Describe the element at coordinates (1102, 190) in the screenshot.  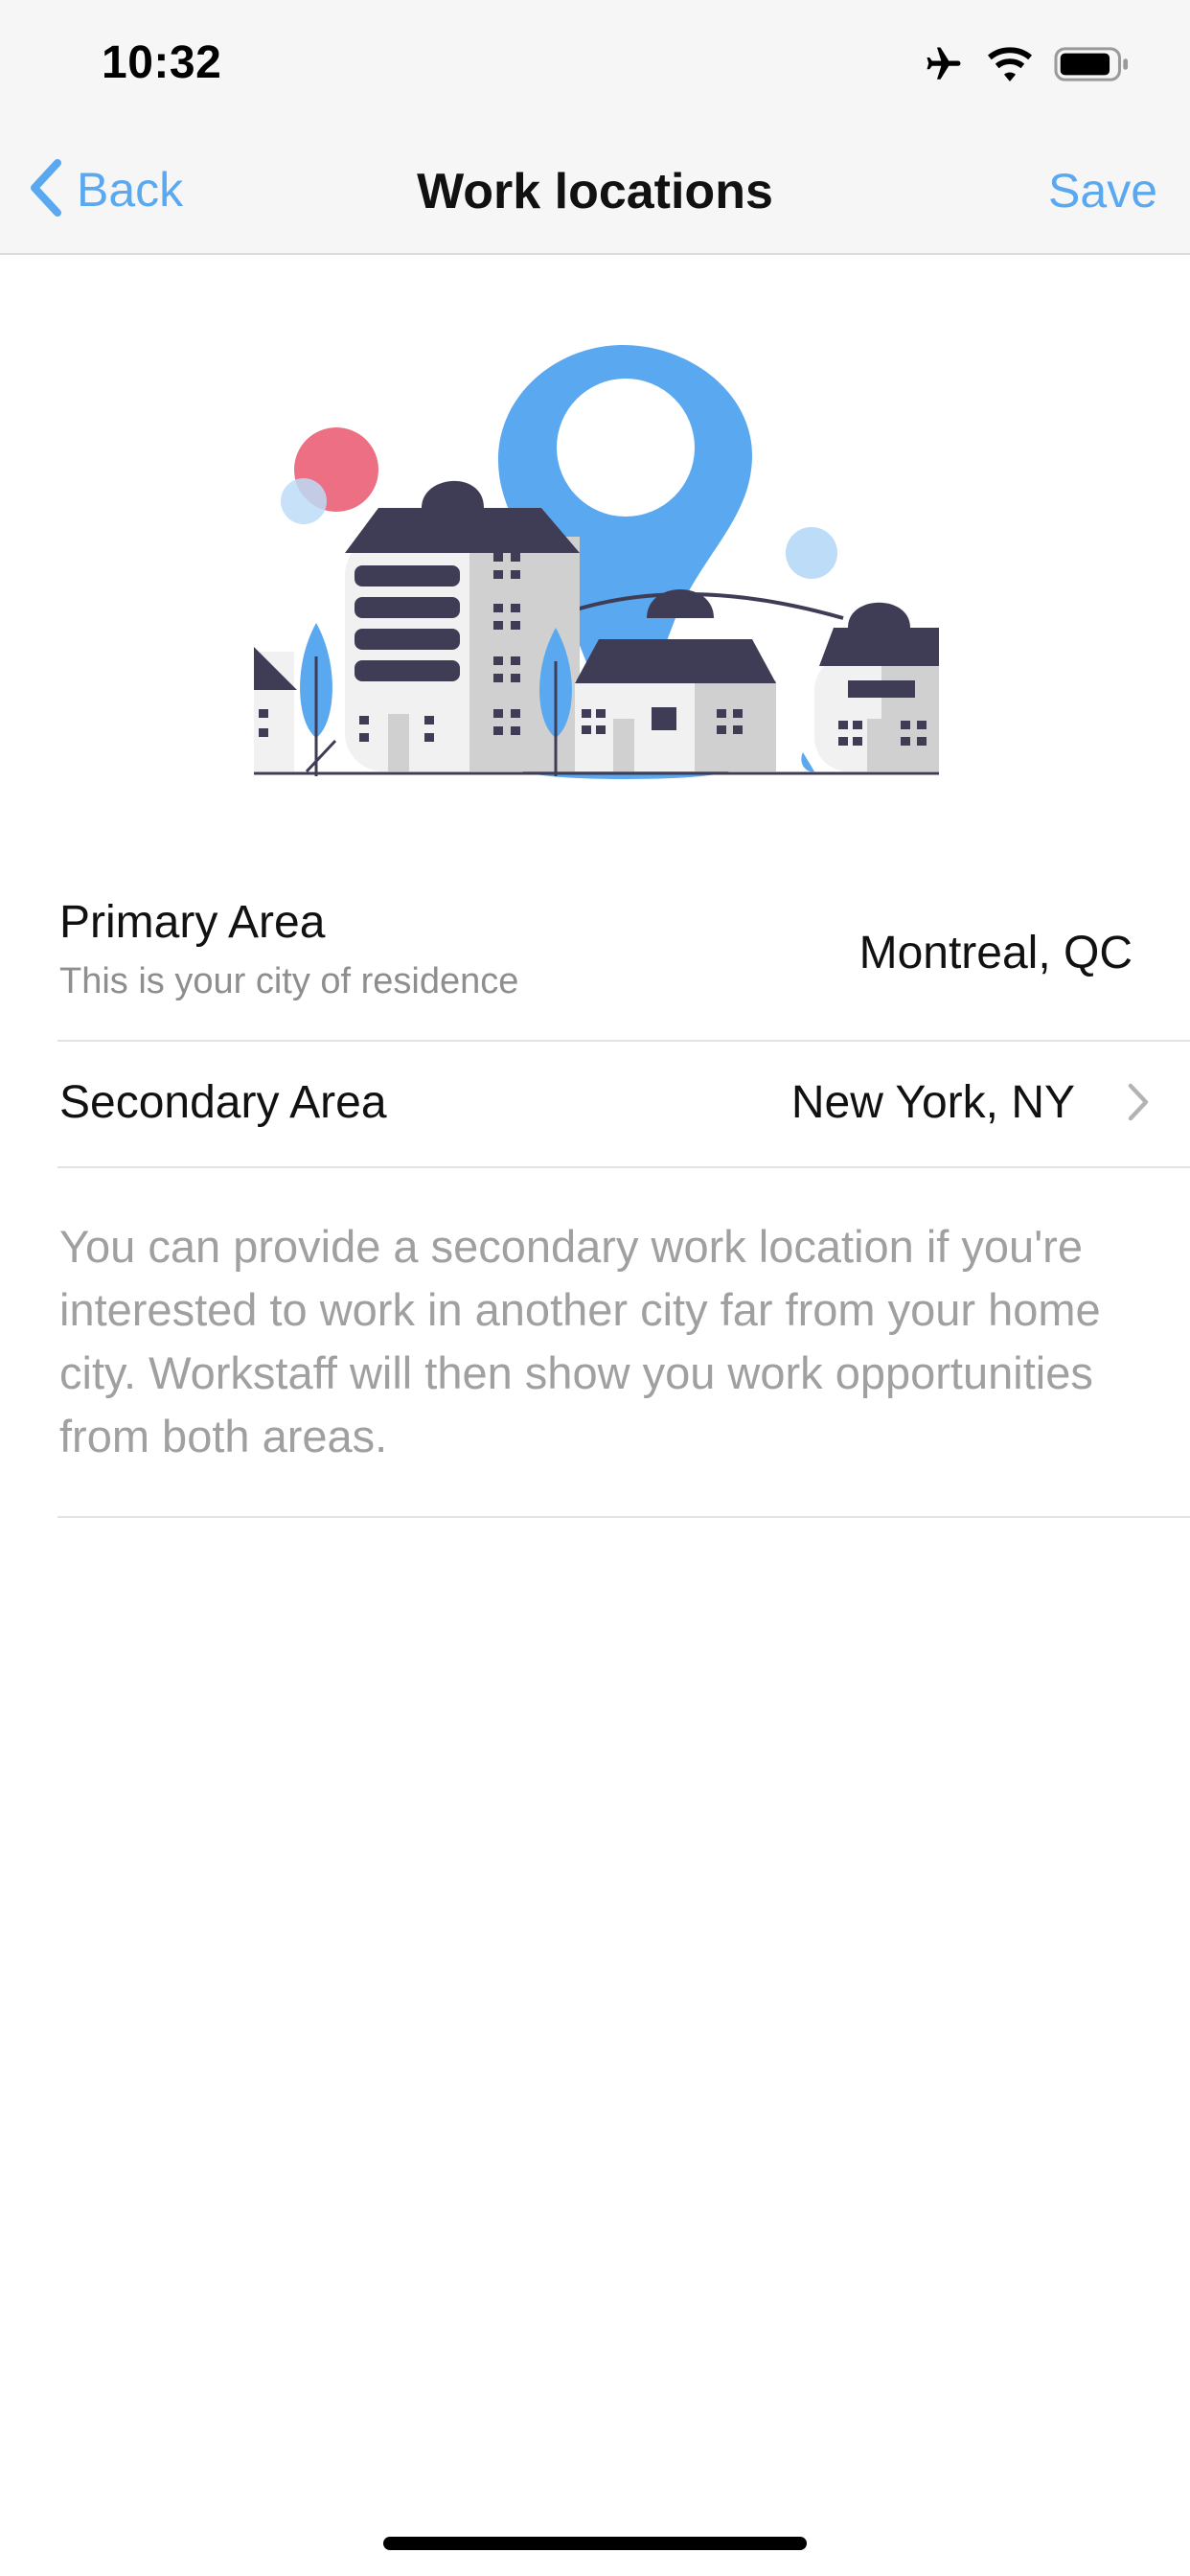
I see `save-button: Save` at that location.